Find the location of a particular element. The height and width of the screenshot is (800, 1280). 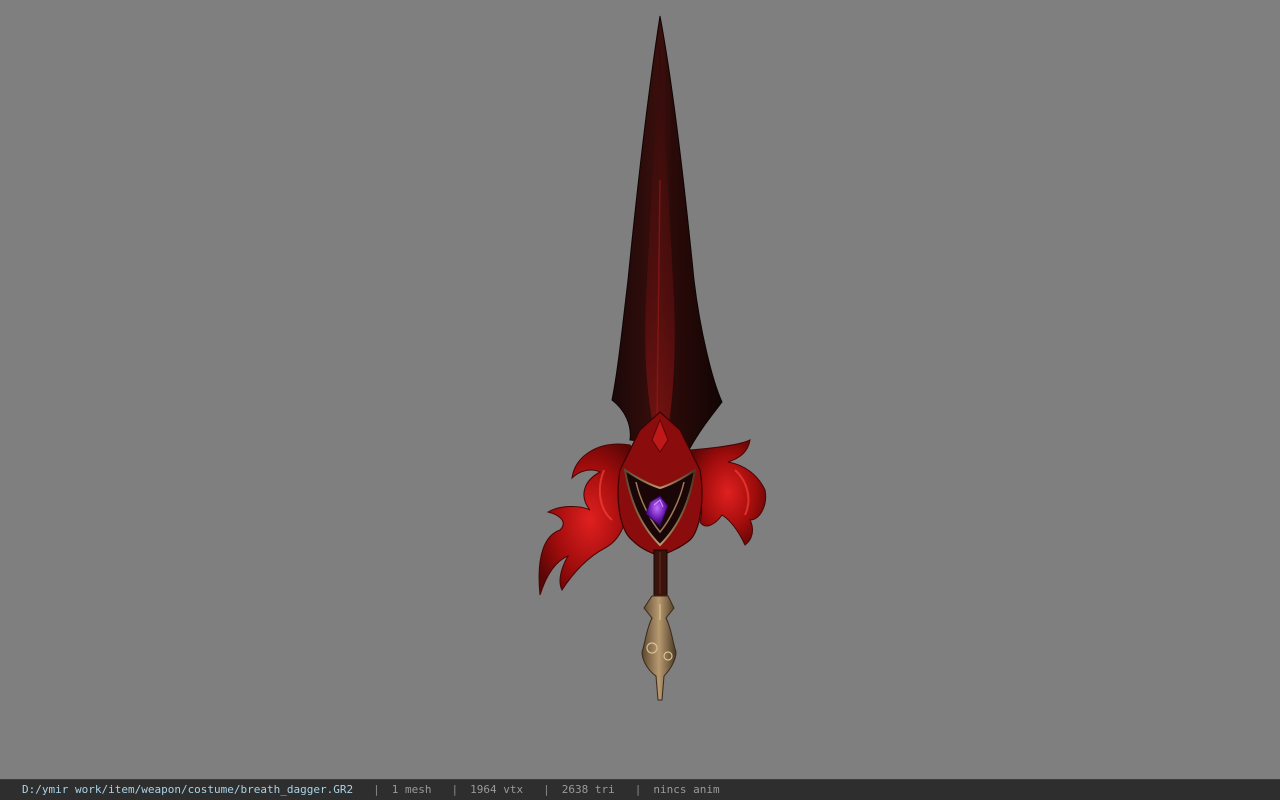

triangle-count: 2638 tri is located at coordinates (588, 789).